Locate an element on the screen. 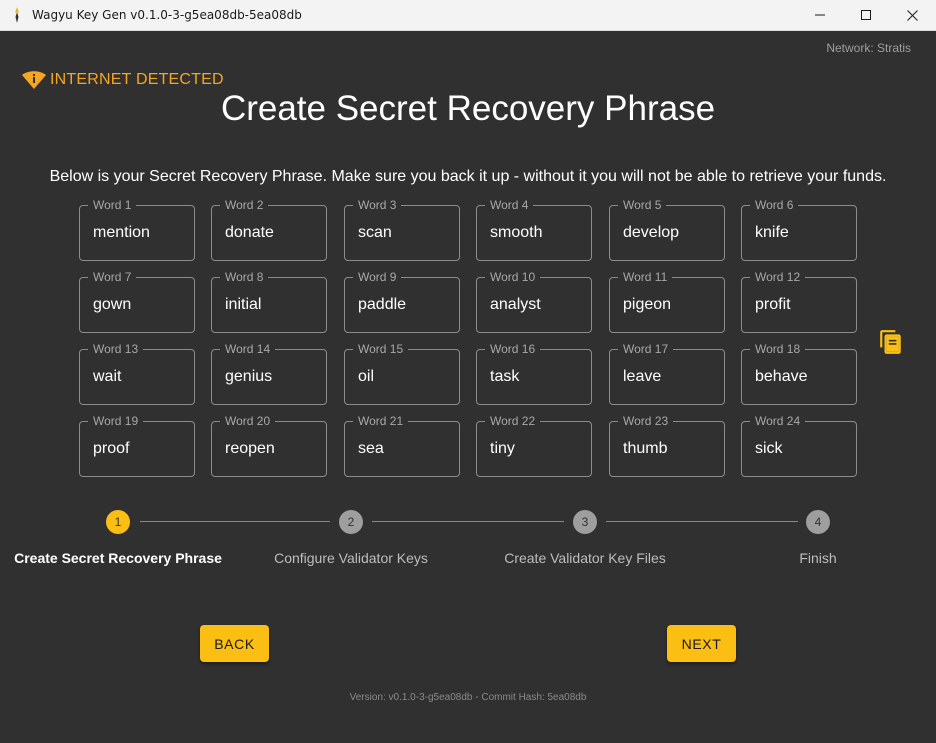 This screenshot has height=743, width=936. recovery-word-field: Word 16 task is located at coordinates (534, 373).